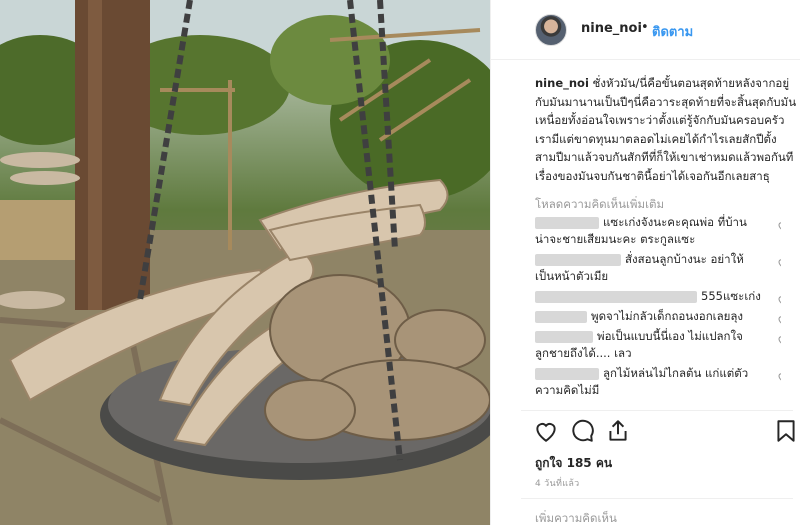 Image resolution: width=800 pixels, height=528 pixels. Describe the element at coordinates (667, 316) in the screenshot. I see `comment-text: พูดจาไม่กลัวเด็กถอนงอกเลยลุง` at that location.